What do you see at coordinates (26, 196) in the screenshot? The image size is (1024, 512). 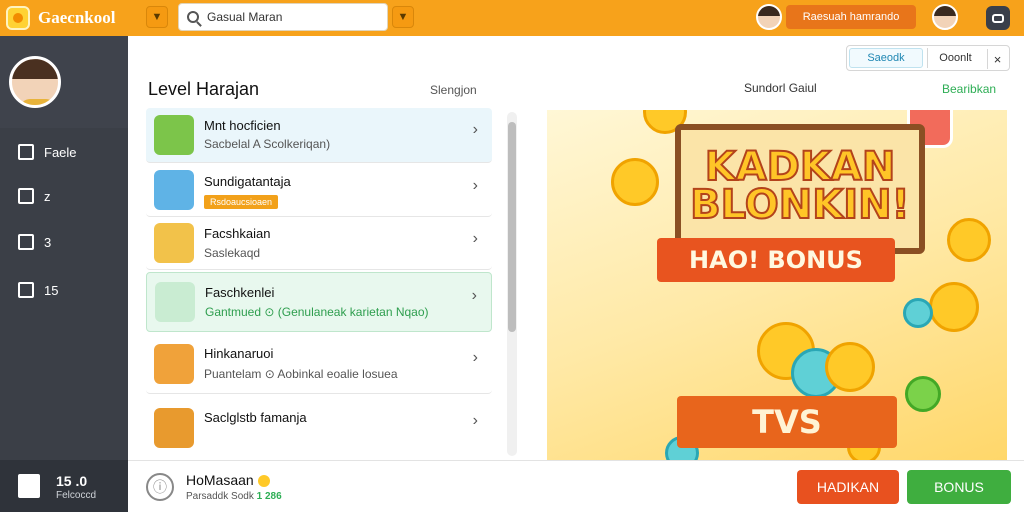 I see `chart-icon` at bounding box center [26, 196].